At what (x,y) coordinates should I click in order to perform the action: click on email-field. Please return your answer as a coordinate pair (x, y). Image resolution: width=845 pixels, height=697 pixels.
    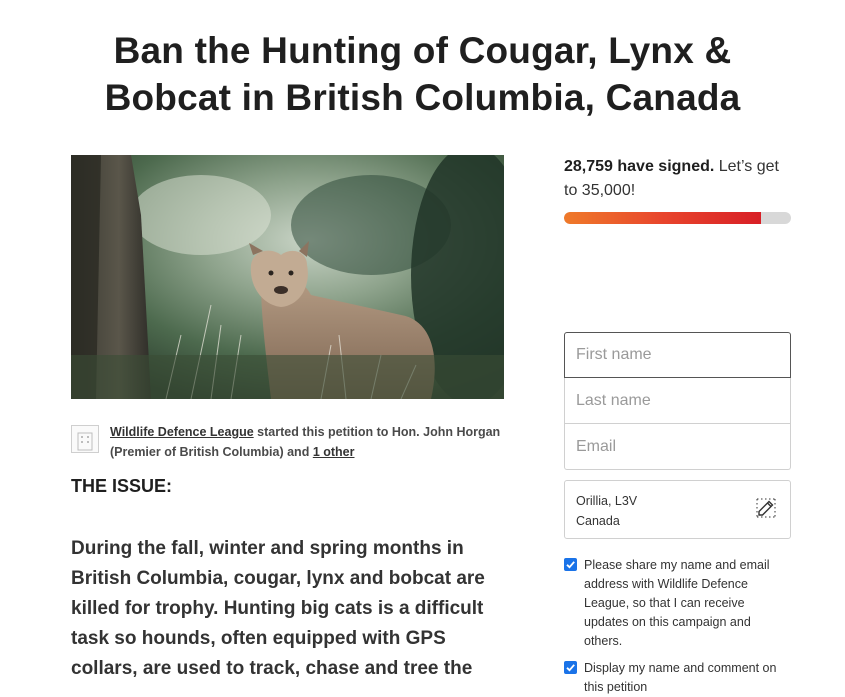
    Looking at the image, I should click on (677, 447).